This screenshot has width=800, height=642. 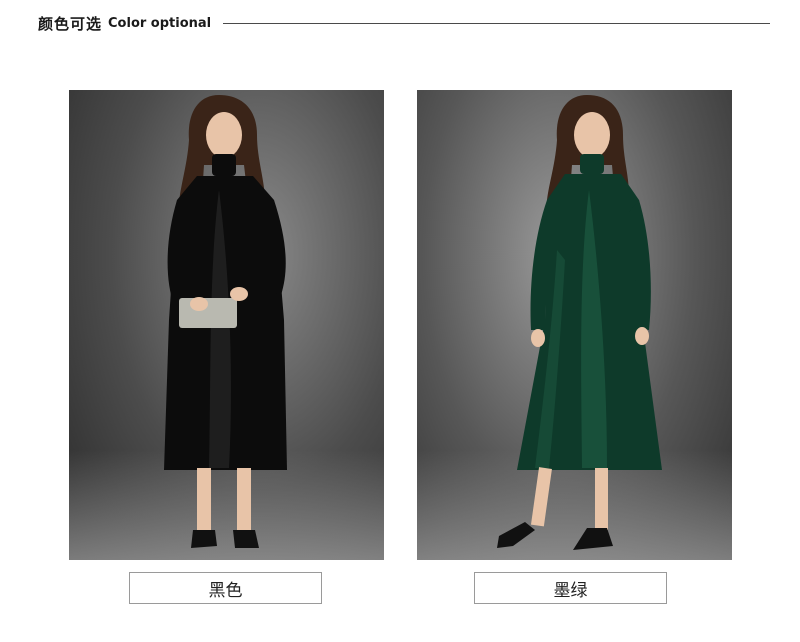 What do you see at coordinates (225, 321) in the screenshot?
I see `model-figure-black` at bounding box center [225, 321].